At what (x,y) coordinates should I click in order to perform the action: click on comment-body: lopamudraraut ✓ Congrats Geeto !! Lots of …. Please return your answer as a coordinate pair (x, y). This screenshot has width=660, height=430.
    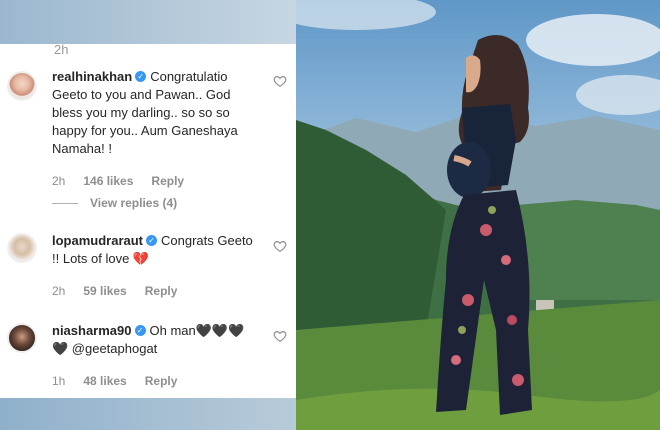
    Looking at the image, I should click on (156, 250).